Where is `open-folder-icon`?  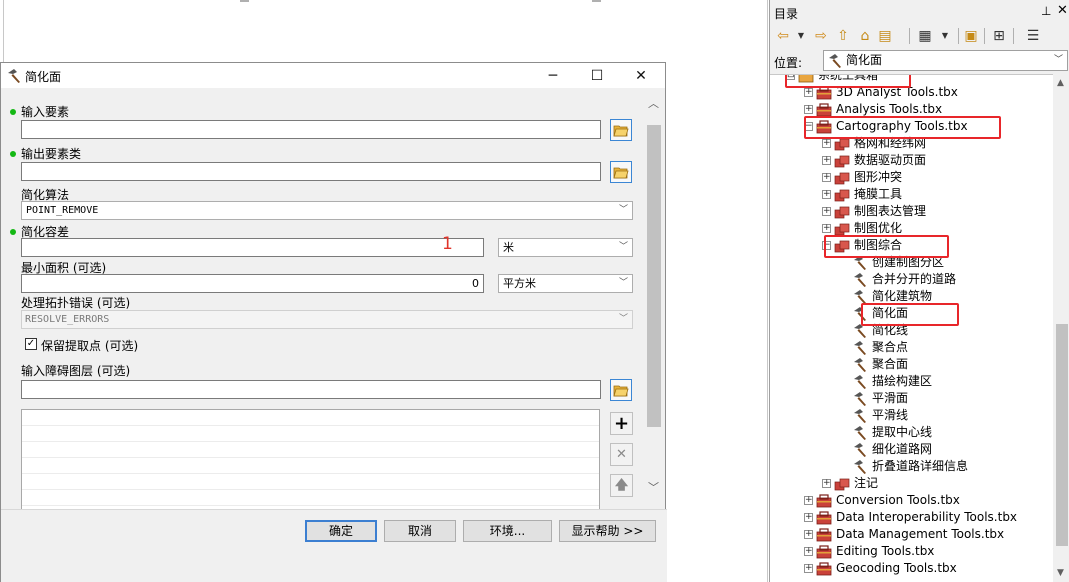 open-folder-icon is located at coordinates (621, 173).